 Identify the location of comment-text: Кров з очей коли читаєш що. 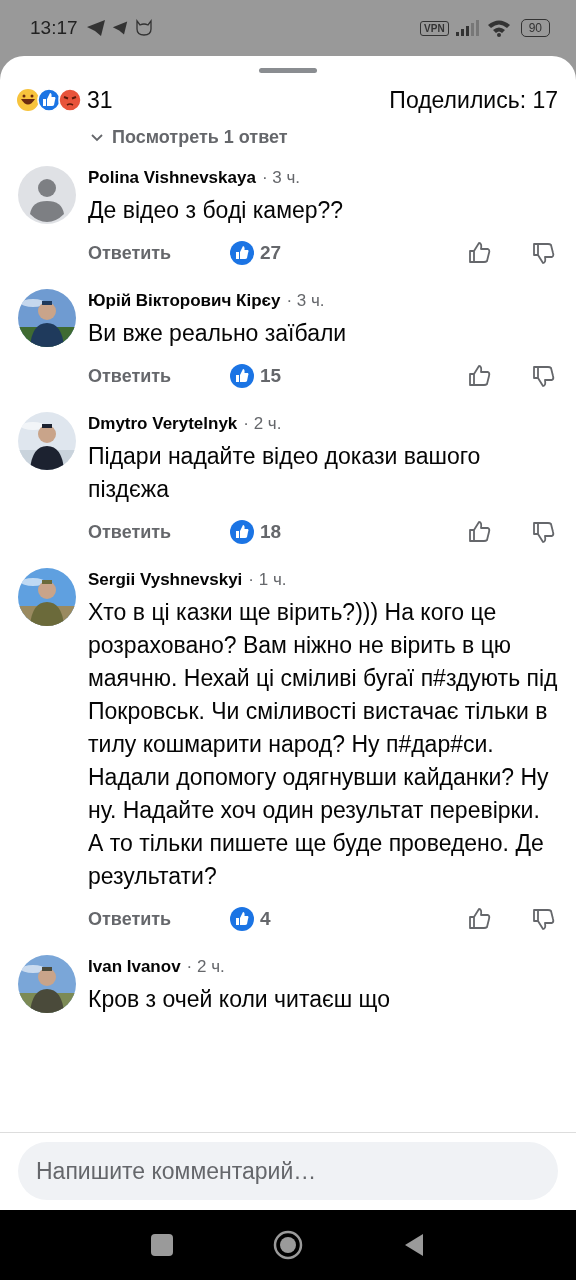
(240, 999).